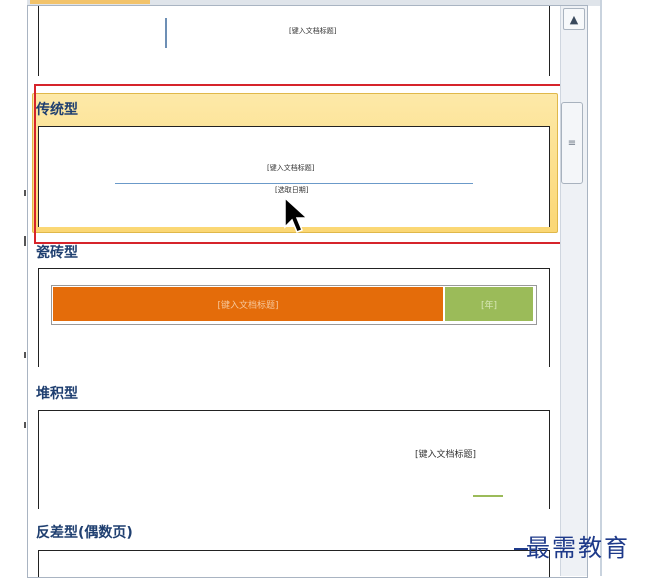 Image resolution: width=645 pixels, height=578 pixels. What do you see at coordinates (57, 253) in the screenshot?
I see `item-label-tiles: 瓷砖型` at bounding box center [57, 253].